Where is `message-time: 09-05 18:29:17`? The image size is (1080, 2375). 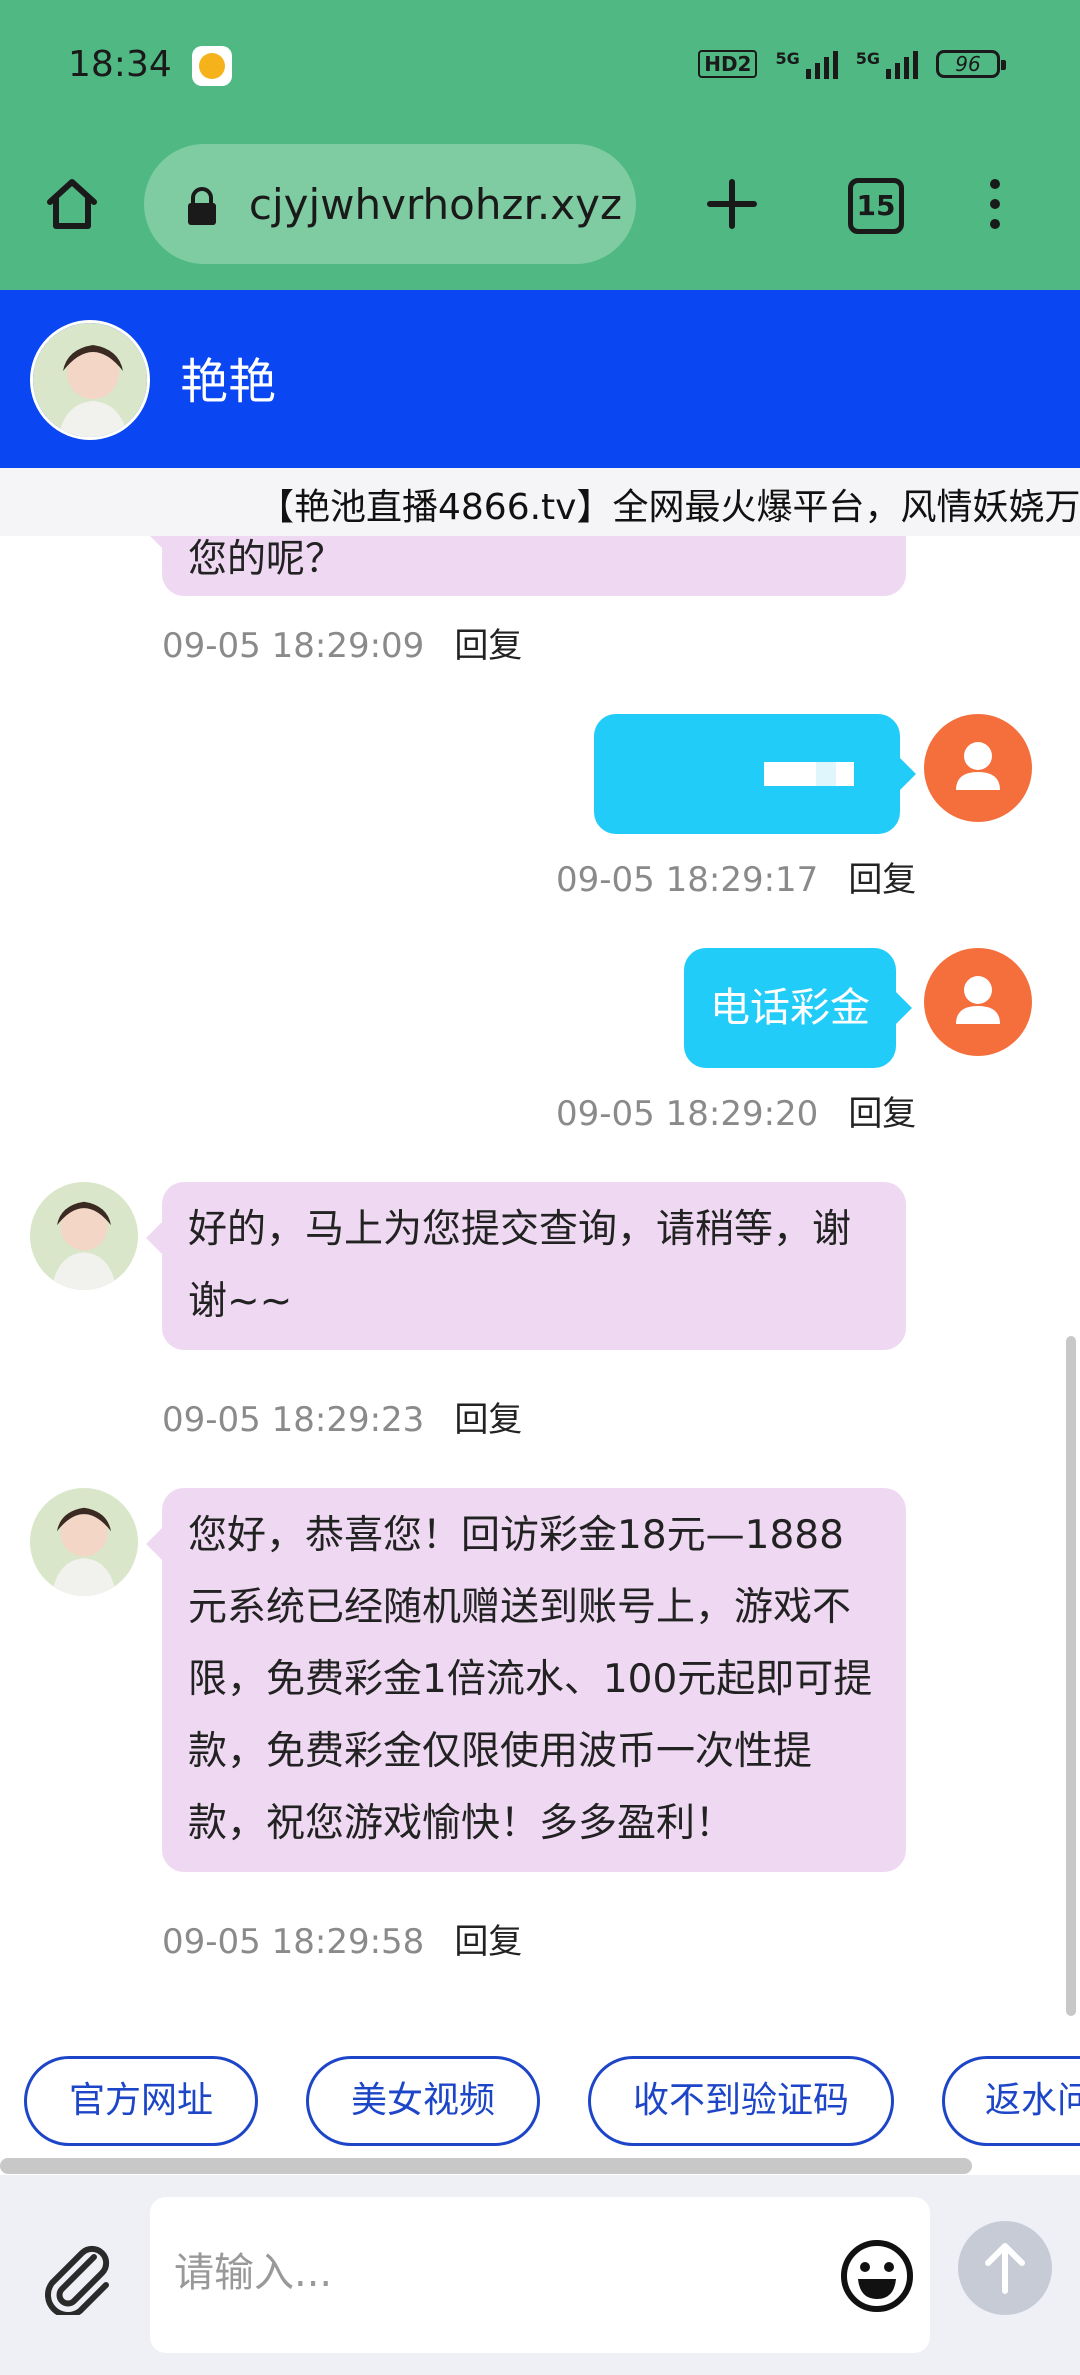 message-time: 09-05 18:29:17 is located at coordinates (687, 880).